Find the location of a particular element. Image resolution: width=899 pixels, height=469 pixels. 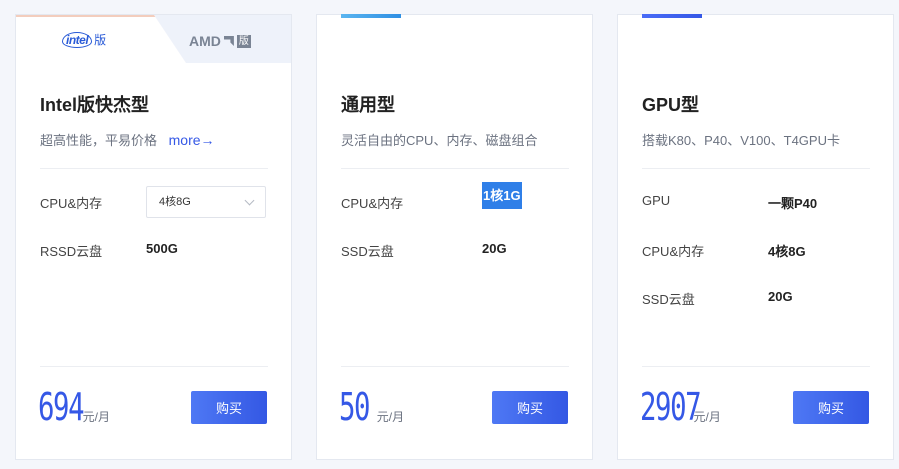

spec-value-cpu-memory-text: 1核1G is located at coordinates (502, 195).